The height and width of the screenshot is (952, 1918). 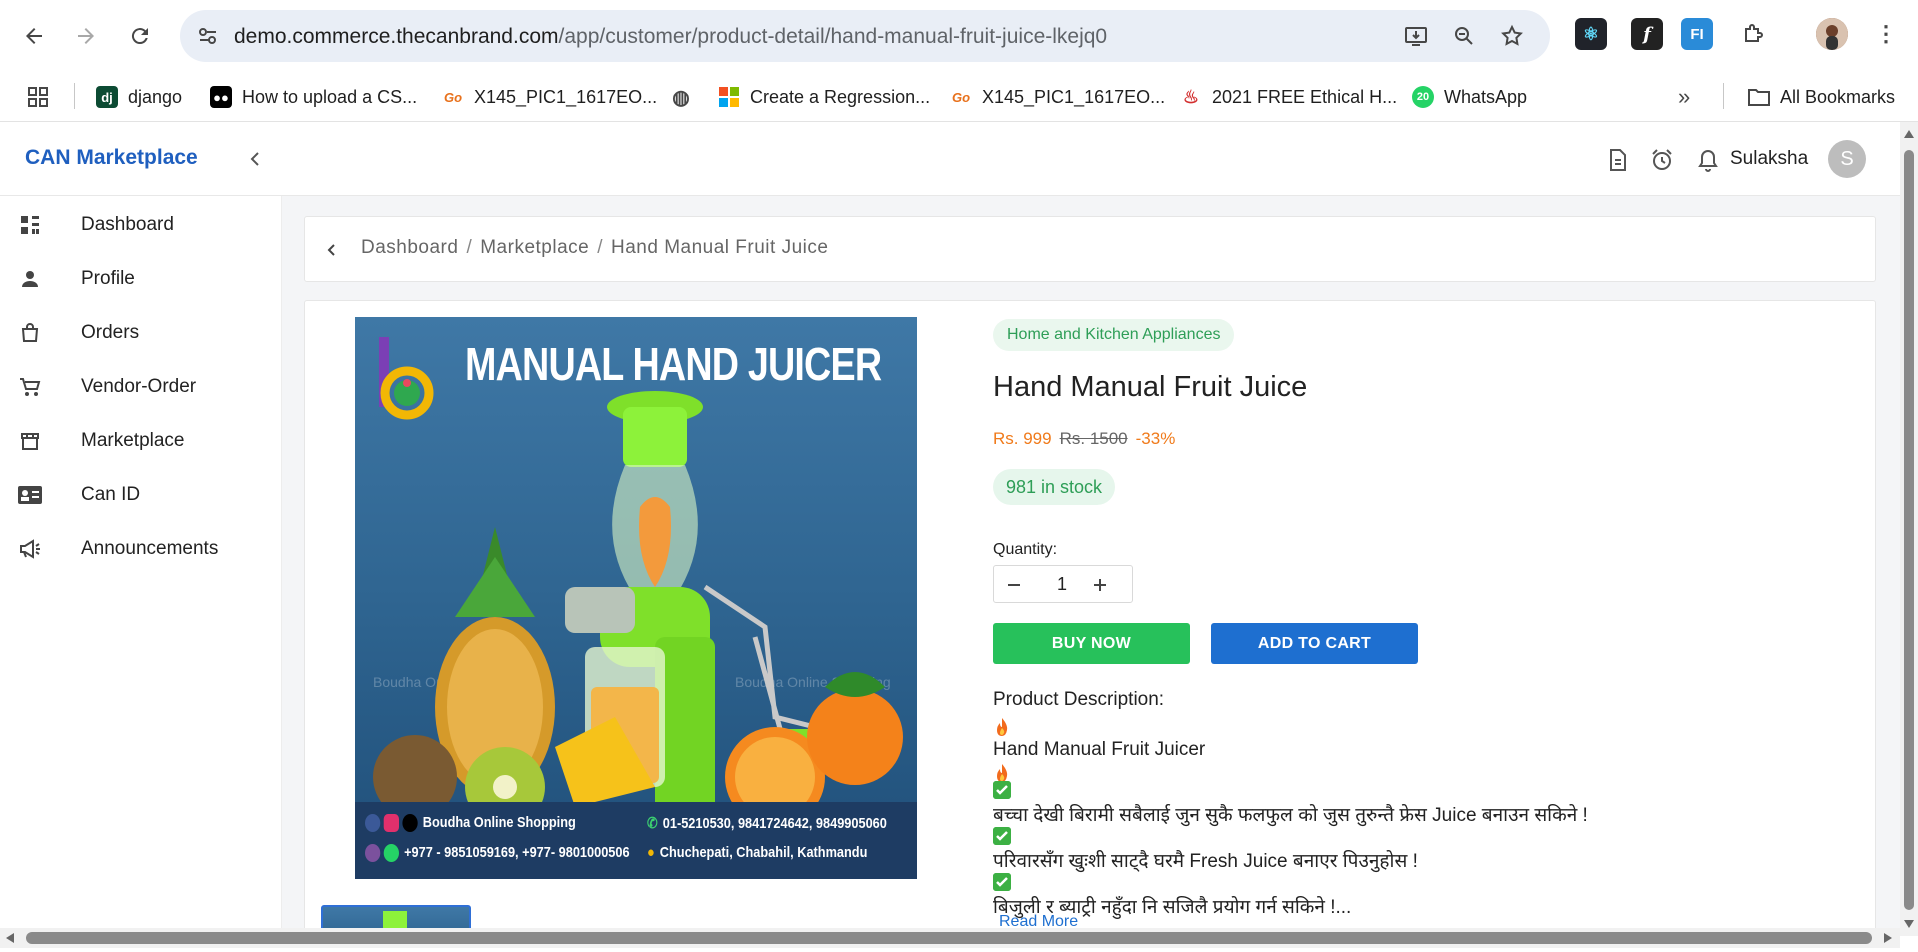 What do you see at coordinates (767, 823) in the screenshot?
I see `shop-phone-text: ✆ 01-5210530, 9841724642, 9849905060` at bounding box center [767, 823].